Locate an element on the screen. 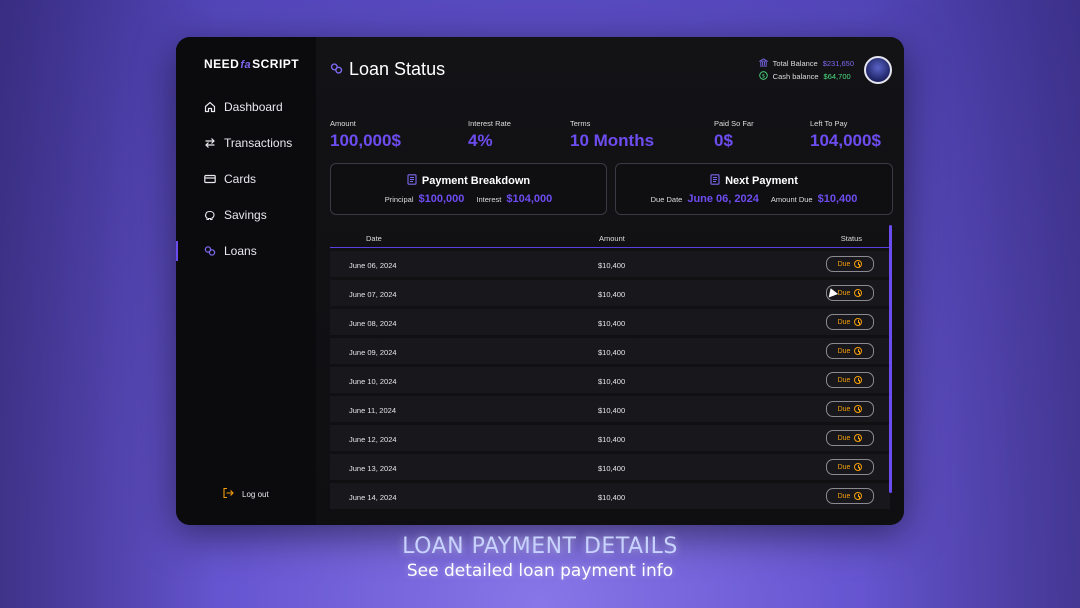 This screenshot has width=1080, height=608. table-row: June 13, 2024 $10,400 Due is located at coordinates (610, 467).